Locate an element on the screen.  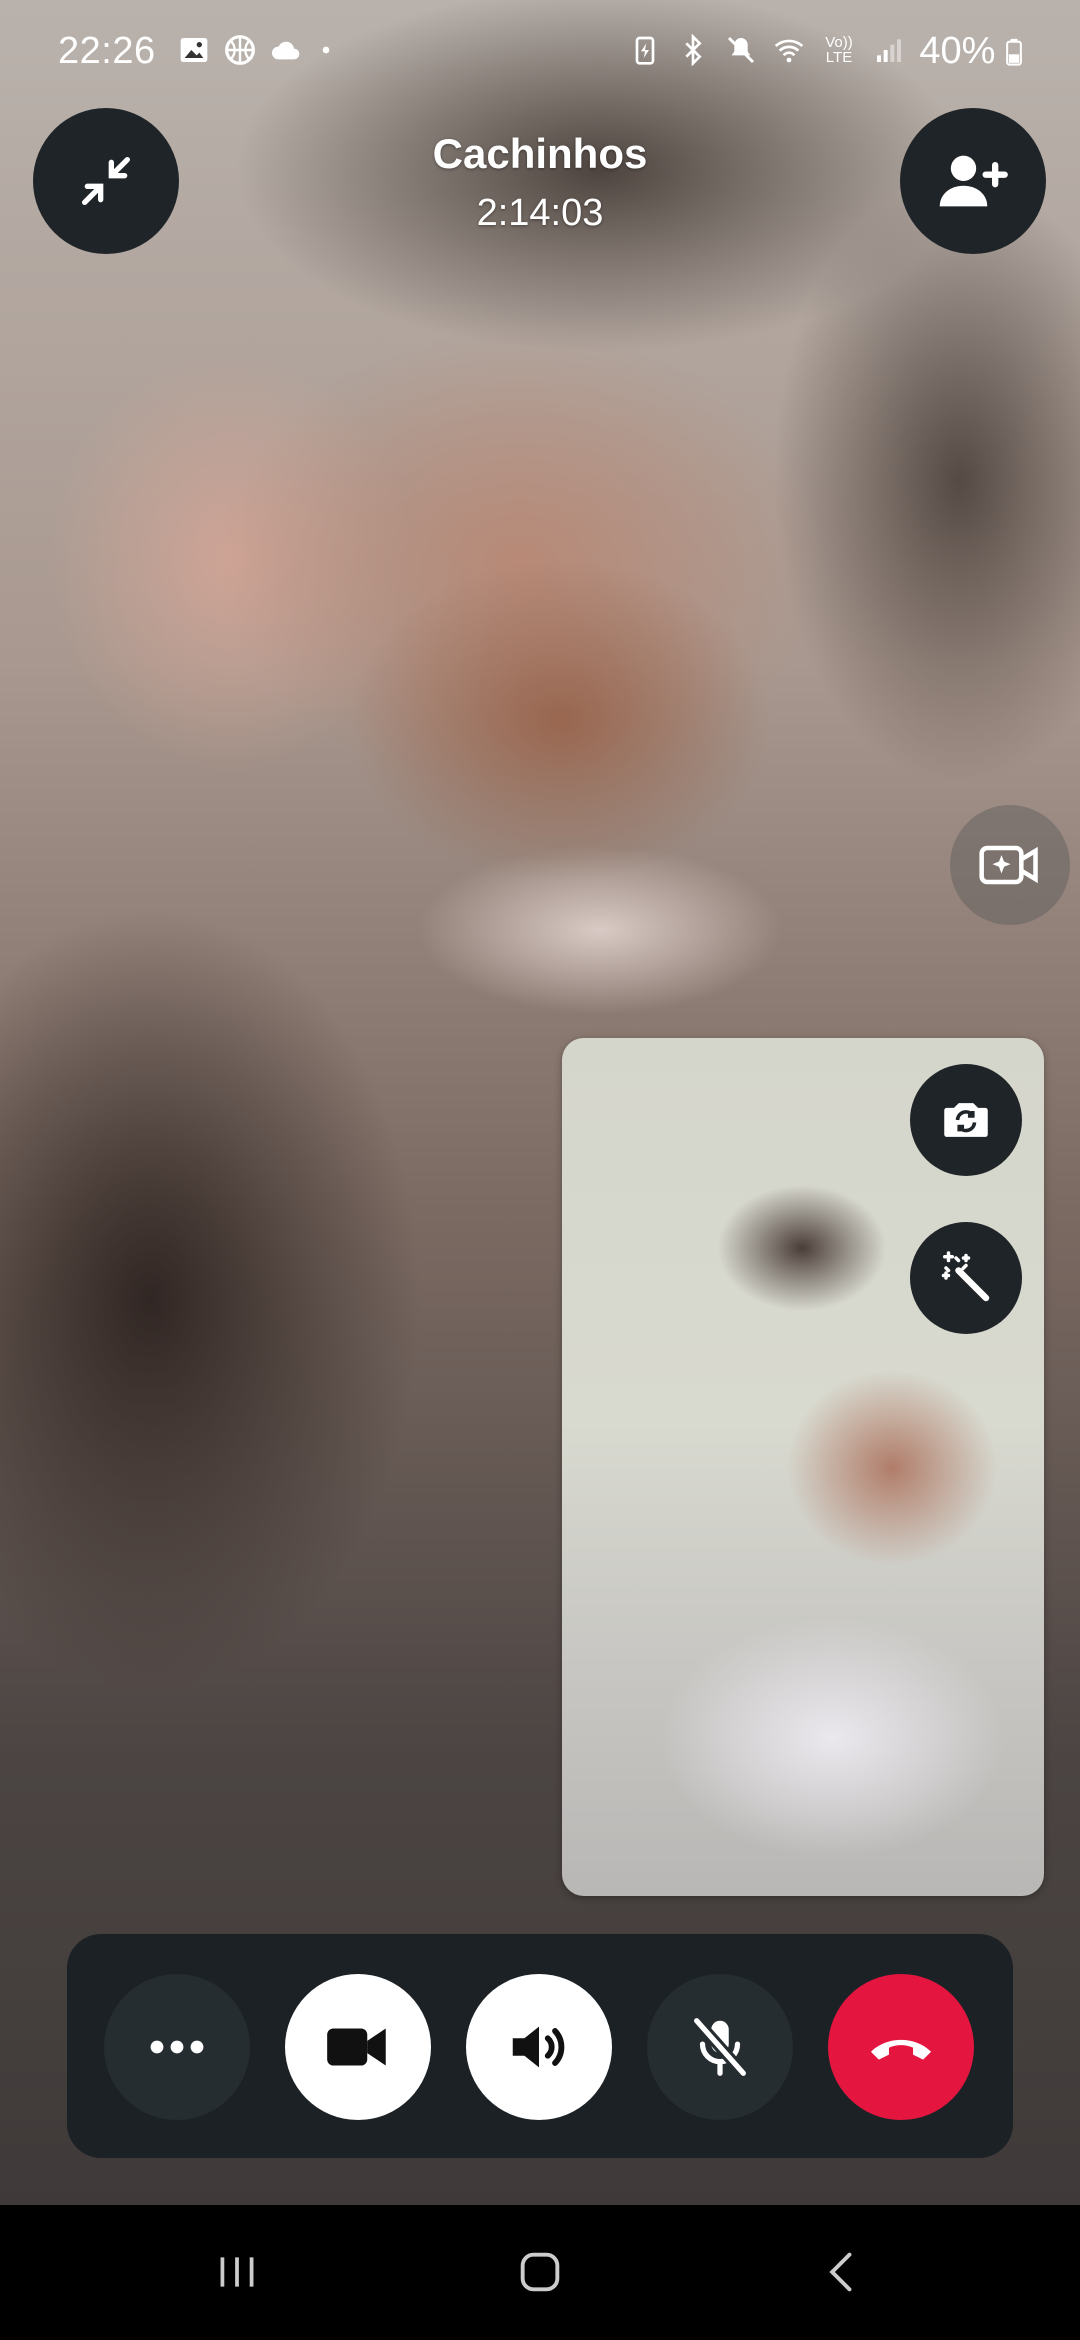
call-controls-bar is located at coordinates (540, 2046).